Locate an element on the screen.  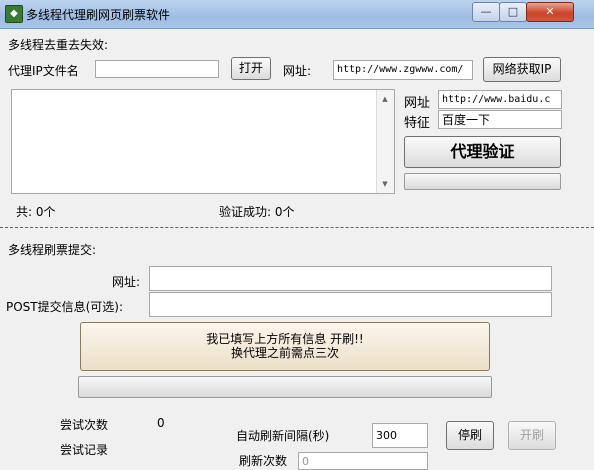
start-refresh-button: 开刷 is located at coordinates (532, 435).